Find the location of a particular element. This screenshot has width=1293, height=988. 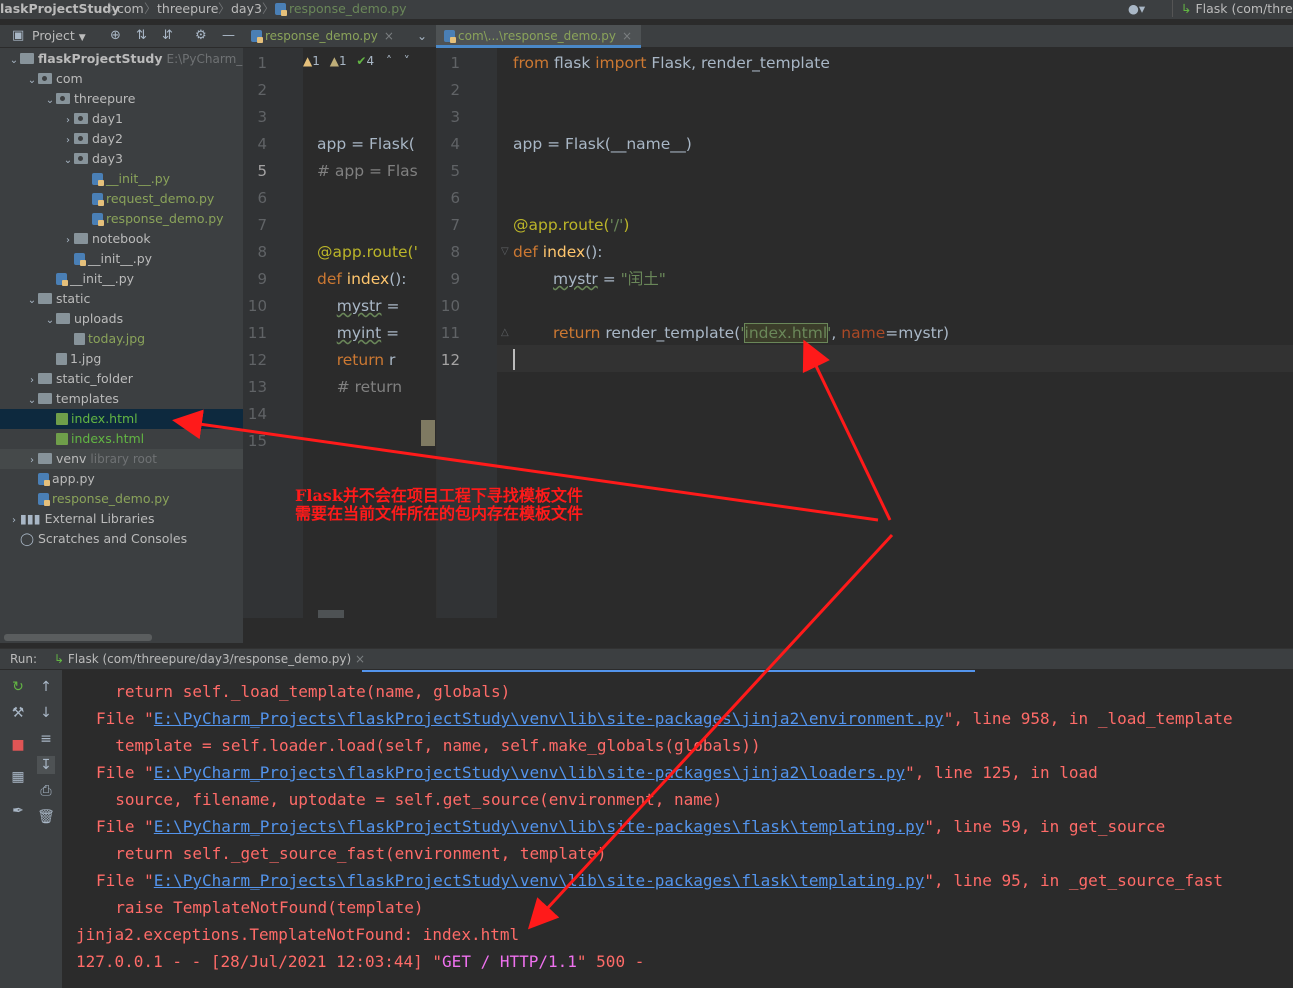

arrow-to-render-template is located at coordinates (847, 430).